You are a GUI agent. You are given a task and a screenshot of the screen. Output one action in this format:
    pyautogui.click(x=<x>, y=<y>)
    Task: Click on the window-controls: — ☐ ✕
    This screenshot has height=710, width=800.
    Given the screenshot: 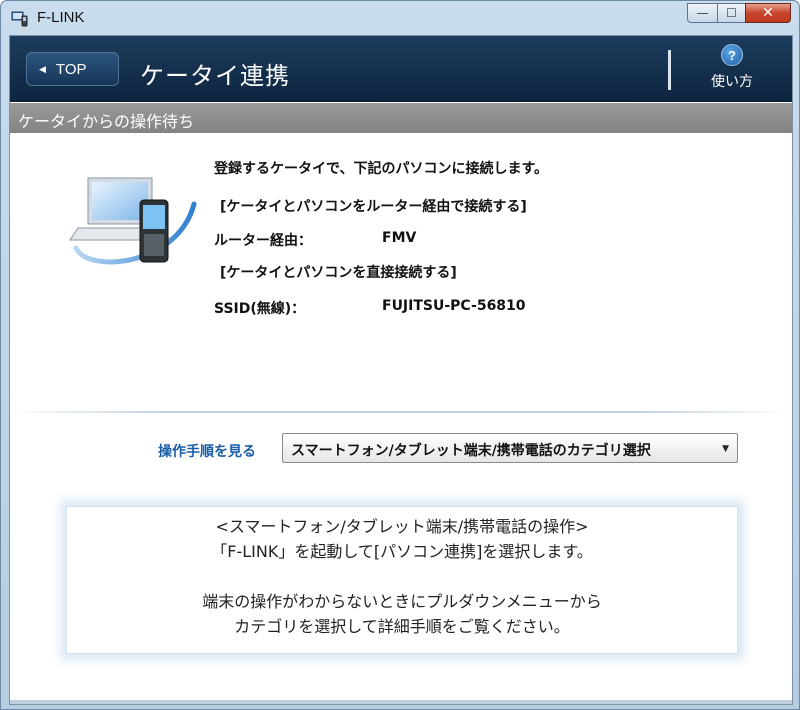 What is the action you would take?
    pyautogui.click(x=739, y=13)
    